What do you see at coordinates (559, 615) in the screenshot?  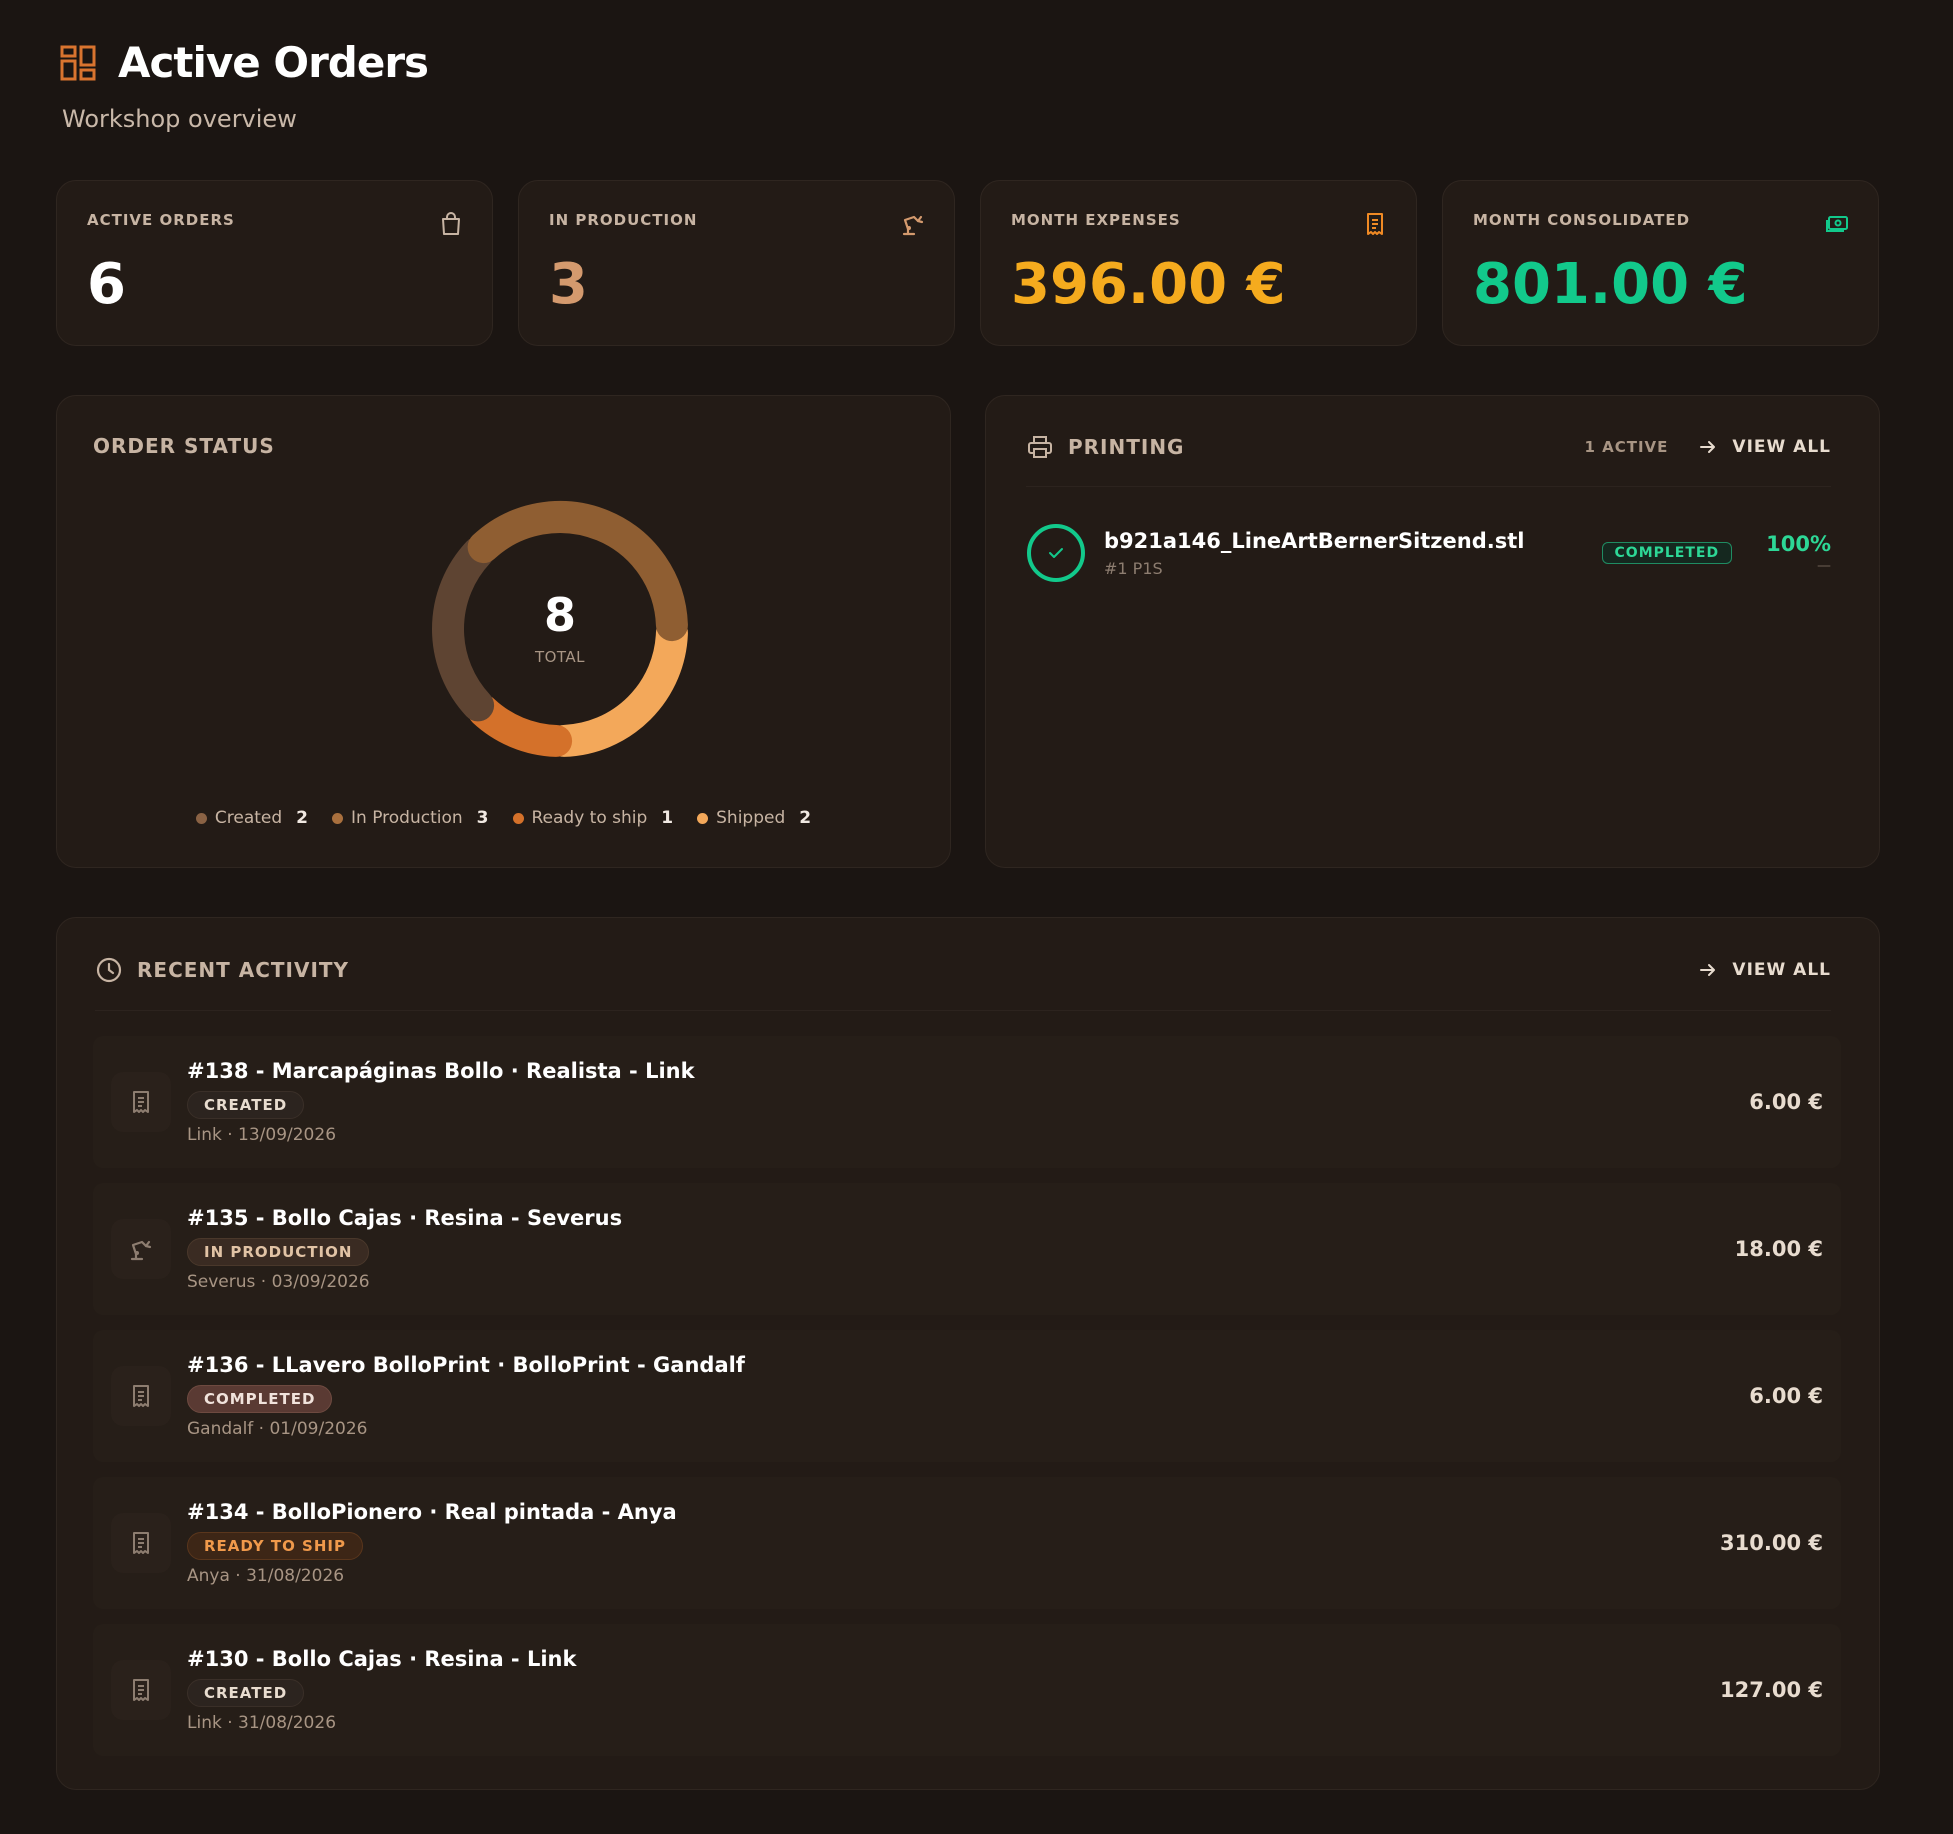 I see `donut-total: 8` at bounding box center [559, 615].